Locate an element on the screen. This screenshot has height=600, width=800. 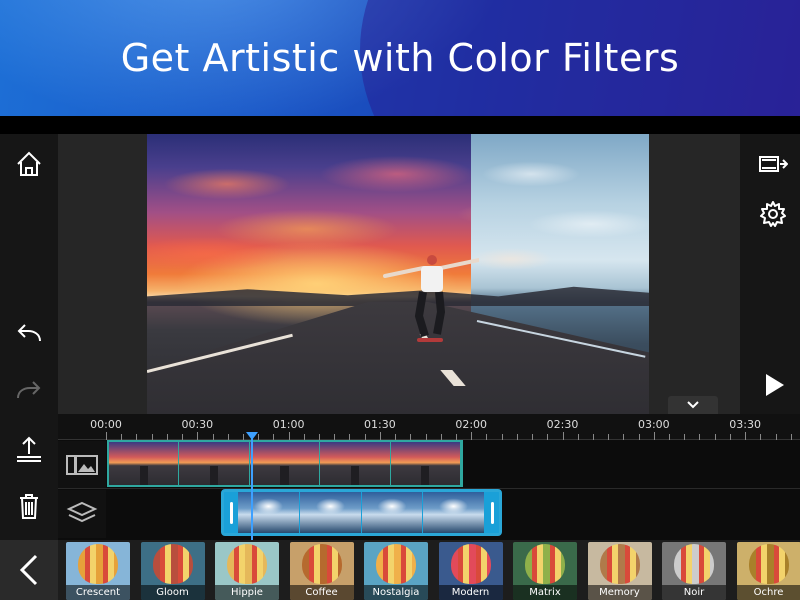
original-clouds is located at coordinates (560, 214).